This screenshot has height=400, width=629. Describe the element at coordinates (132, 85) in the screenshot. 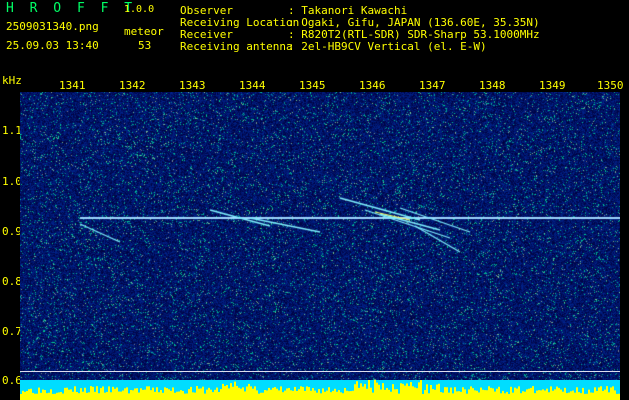

I see `x-tick-label: 1342` at that location.